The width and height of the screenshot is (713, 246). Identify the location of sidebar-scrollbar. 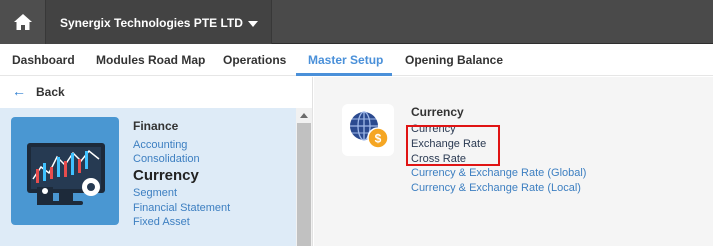
(304, 177).